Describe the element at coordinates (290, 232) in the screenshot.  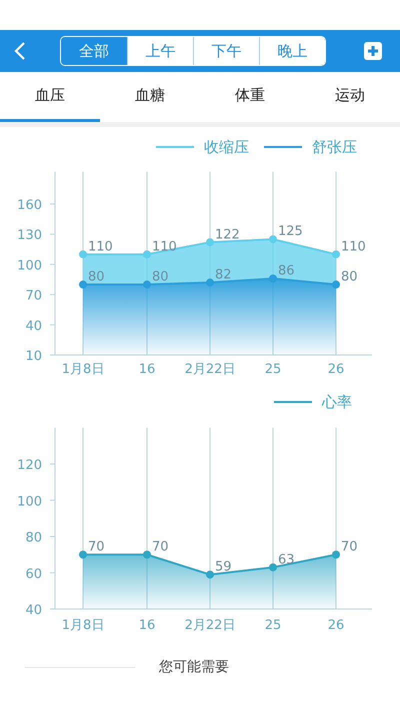
I see `data-label: 125` at that location.